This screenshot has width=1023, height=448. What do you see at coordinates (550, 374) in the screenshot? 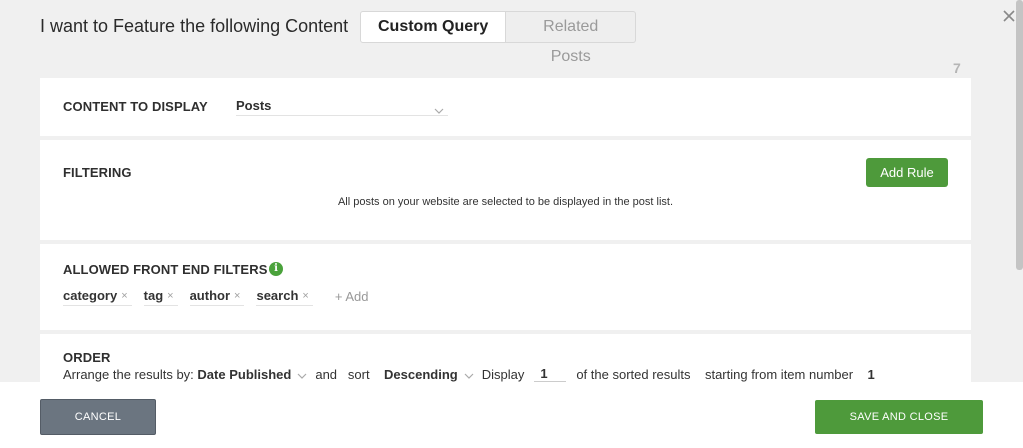
I see `display-count-input: 1` at bounding box center [550, 374].